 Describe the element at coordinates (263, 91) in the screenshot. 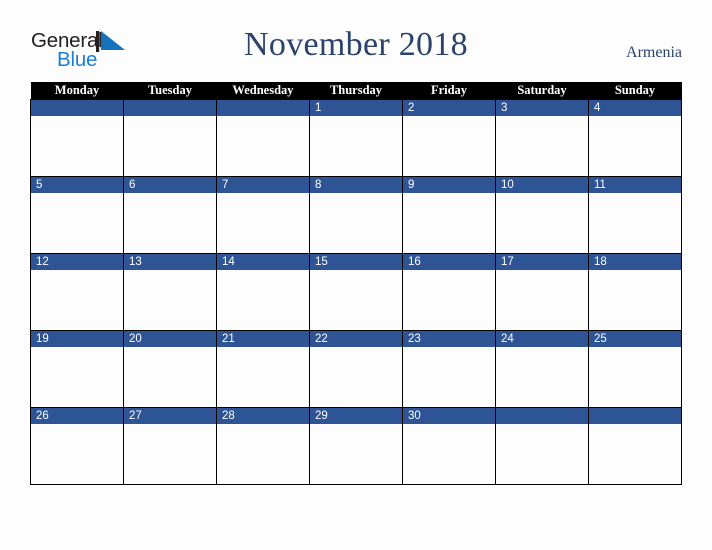

I see `weekday-header-wednesday: Wednesday` at that location.